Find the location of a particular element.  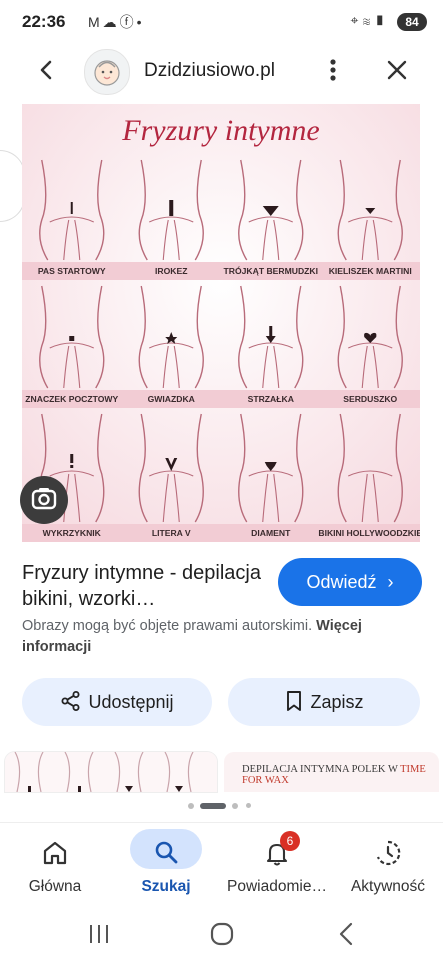

style-label: WYKRZYKNIK is located at coordinates (72, 533).